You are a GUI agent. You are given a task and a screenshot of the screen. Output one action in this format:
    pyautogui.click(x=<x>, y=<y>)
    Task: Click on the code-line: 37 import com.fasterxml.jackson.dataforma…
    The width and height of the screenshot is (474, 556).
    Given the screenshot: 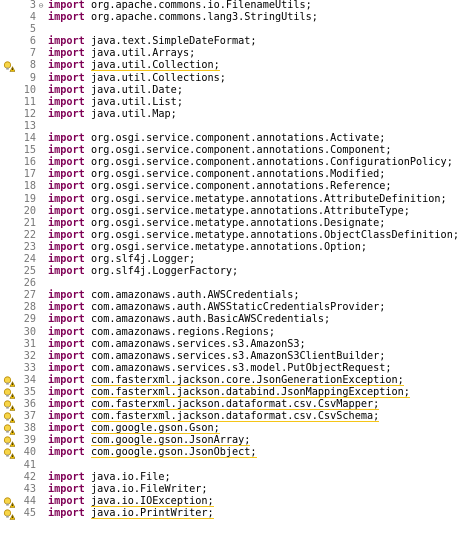 What is the action you would take?
    pyautogui.click(x=237, y=417)
    